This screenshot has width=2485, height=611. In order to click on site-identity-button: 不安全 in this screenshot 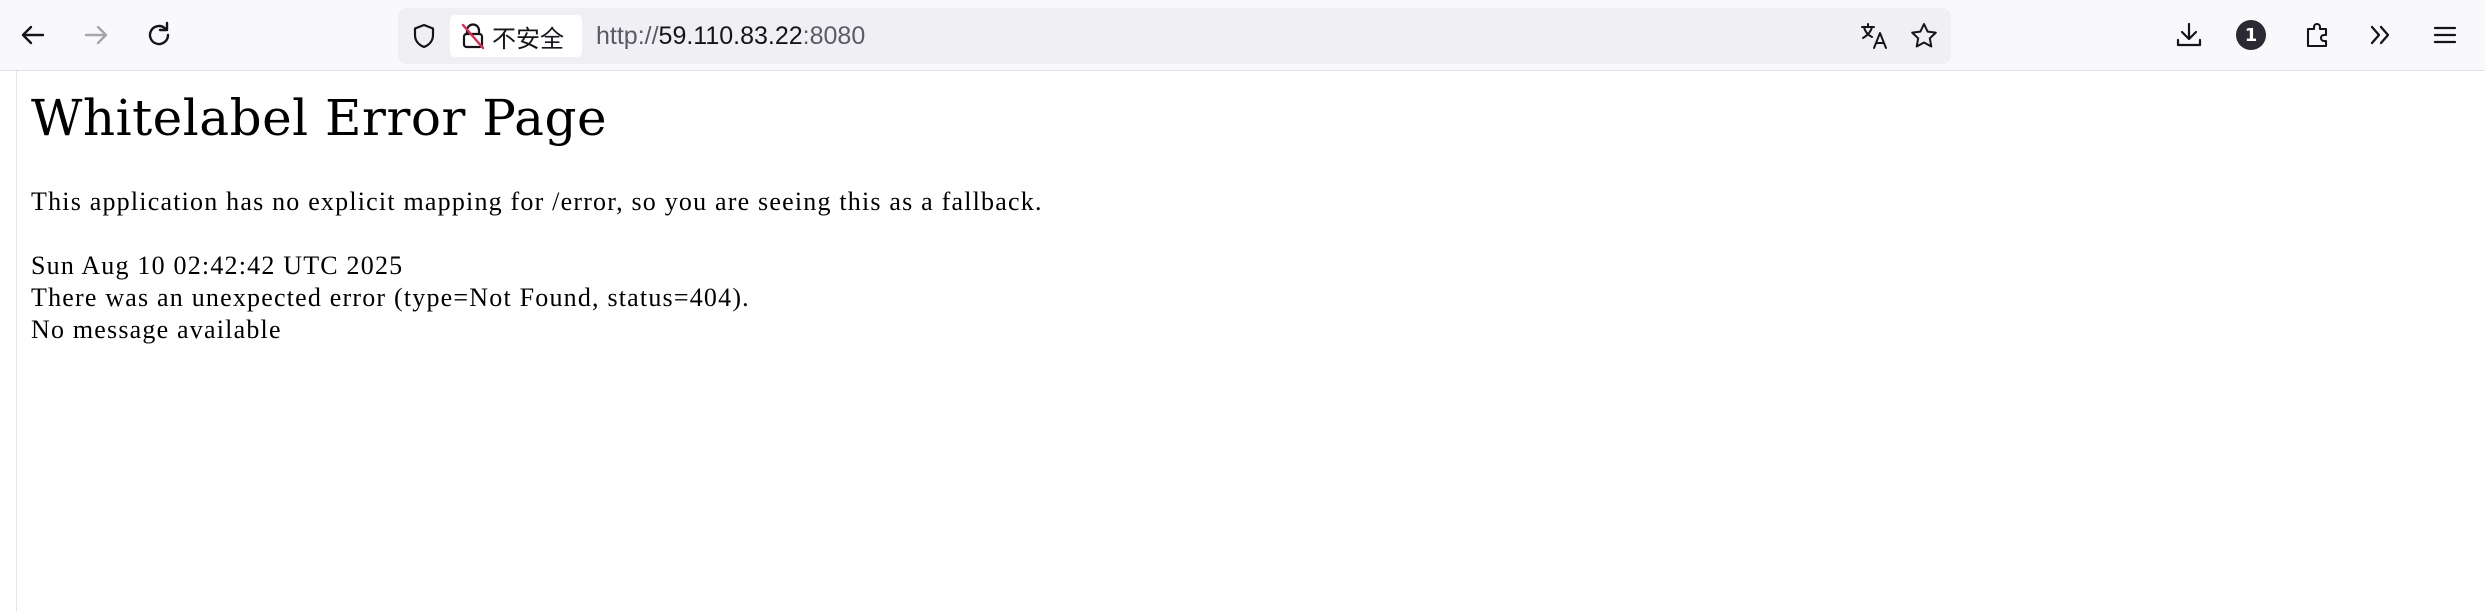, I will do `click(516, 36)`.